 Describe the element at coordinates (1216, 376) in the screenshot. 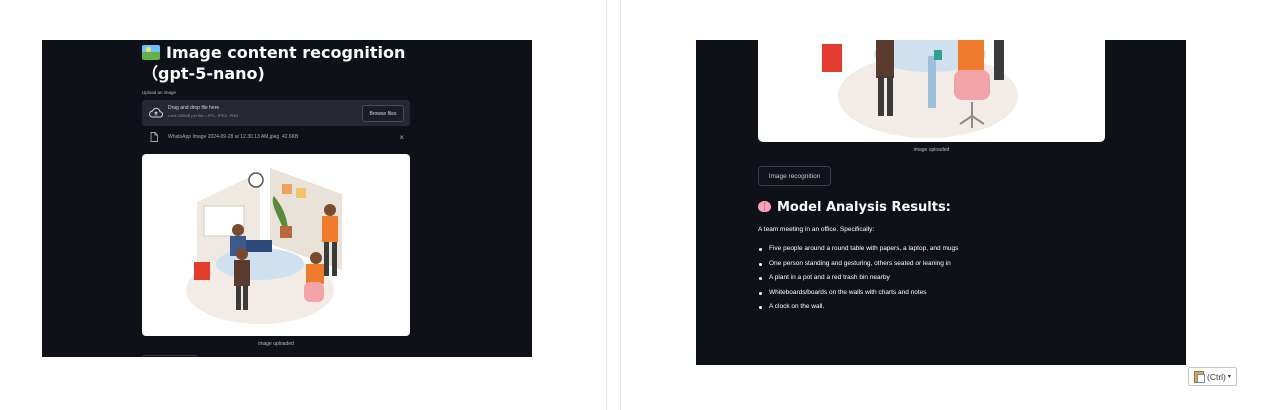

I see `paste-options-label: (Ctrl)` at that location.